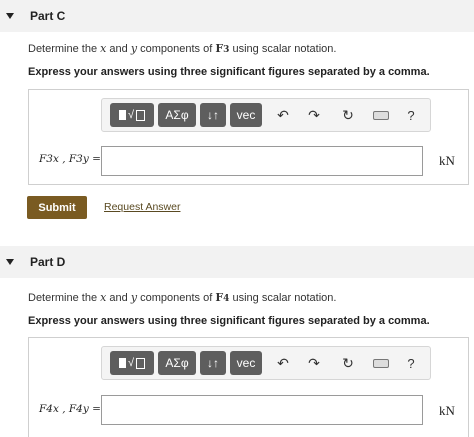 Image resolution: width=474 pixels, height=437 pixels. I want to click on part-c-header: Part C, so click(237, 16).